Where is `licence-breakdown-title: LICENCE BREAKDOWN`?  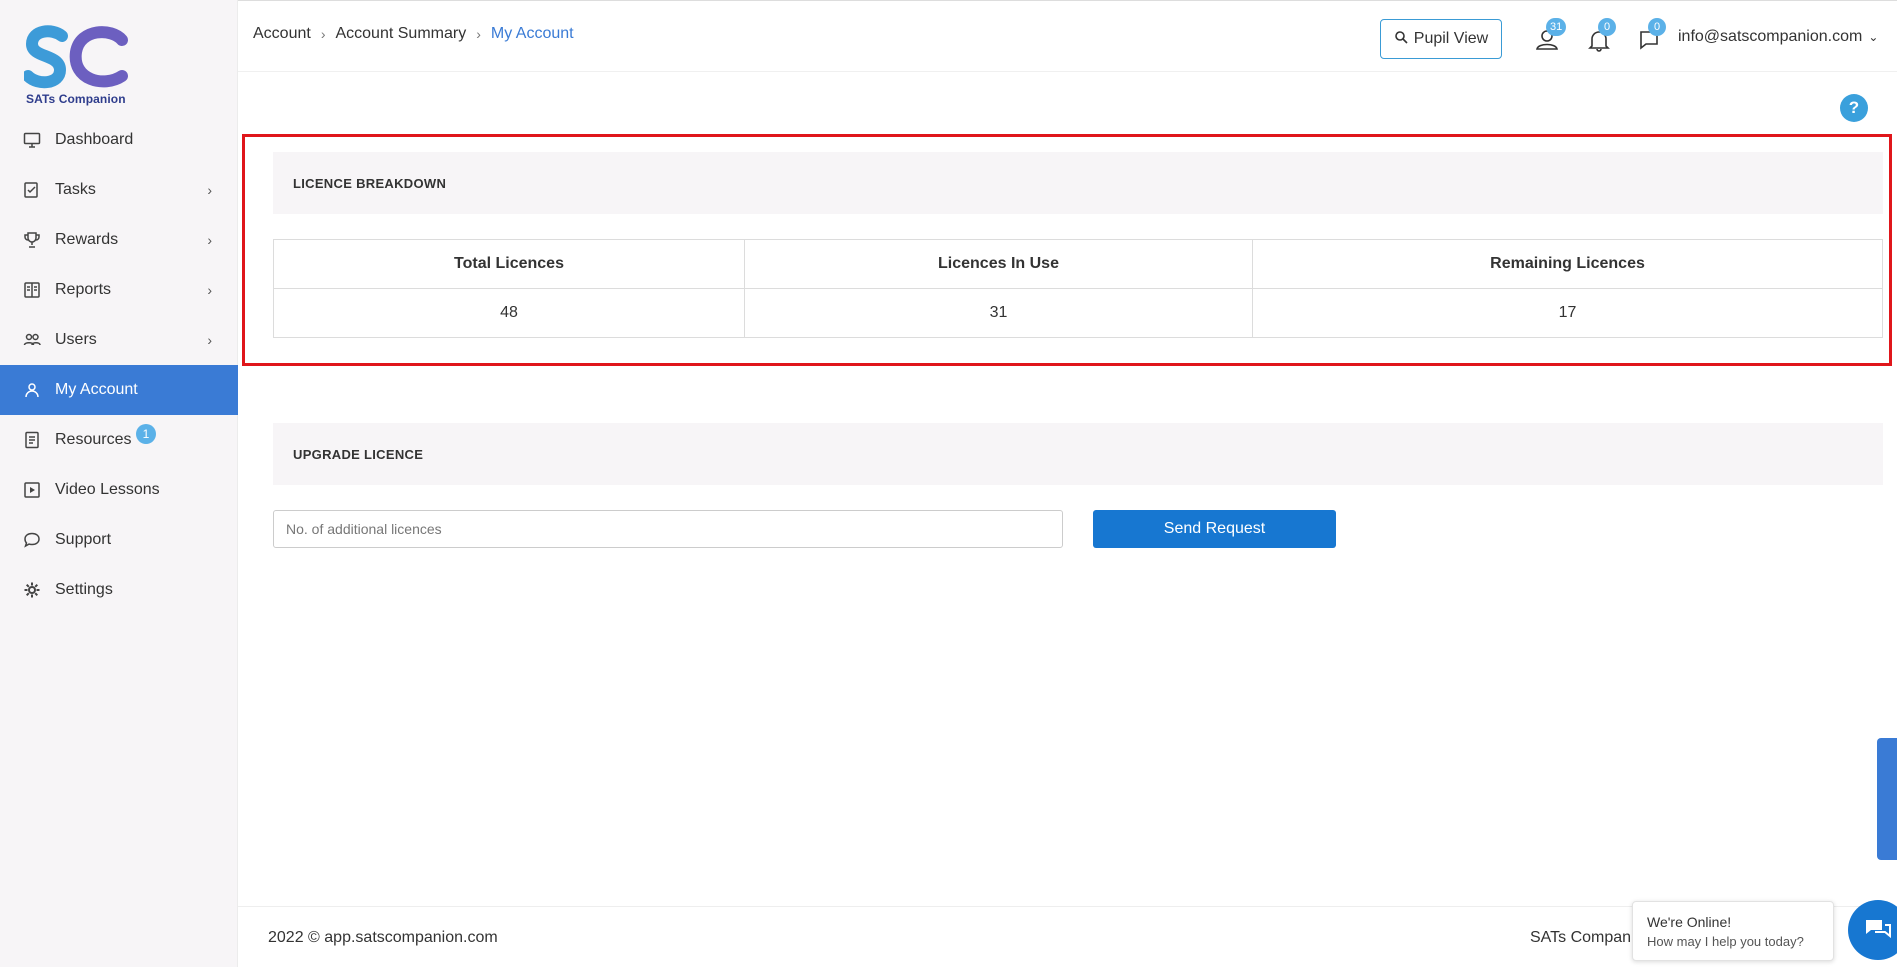
licence-breakdown-title: LICENCE BREAKDOWN is located at coordinates (370, 183).